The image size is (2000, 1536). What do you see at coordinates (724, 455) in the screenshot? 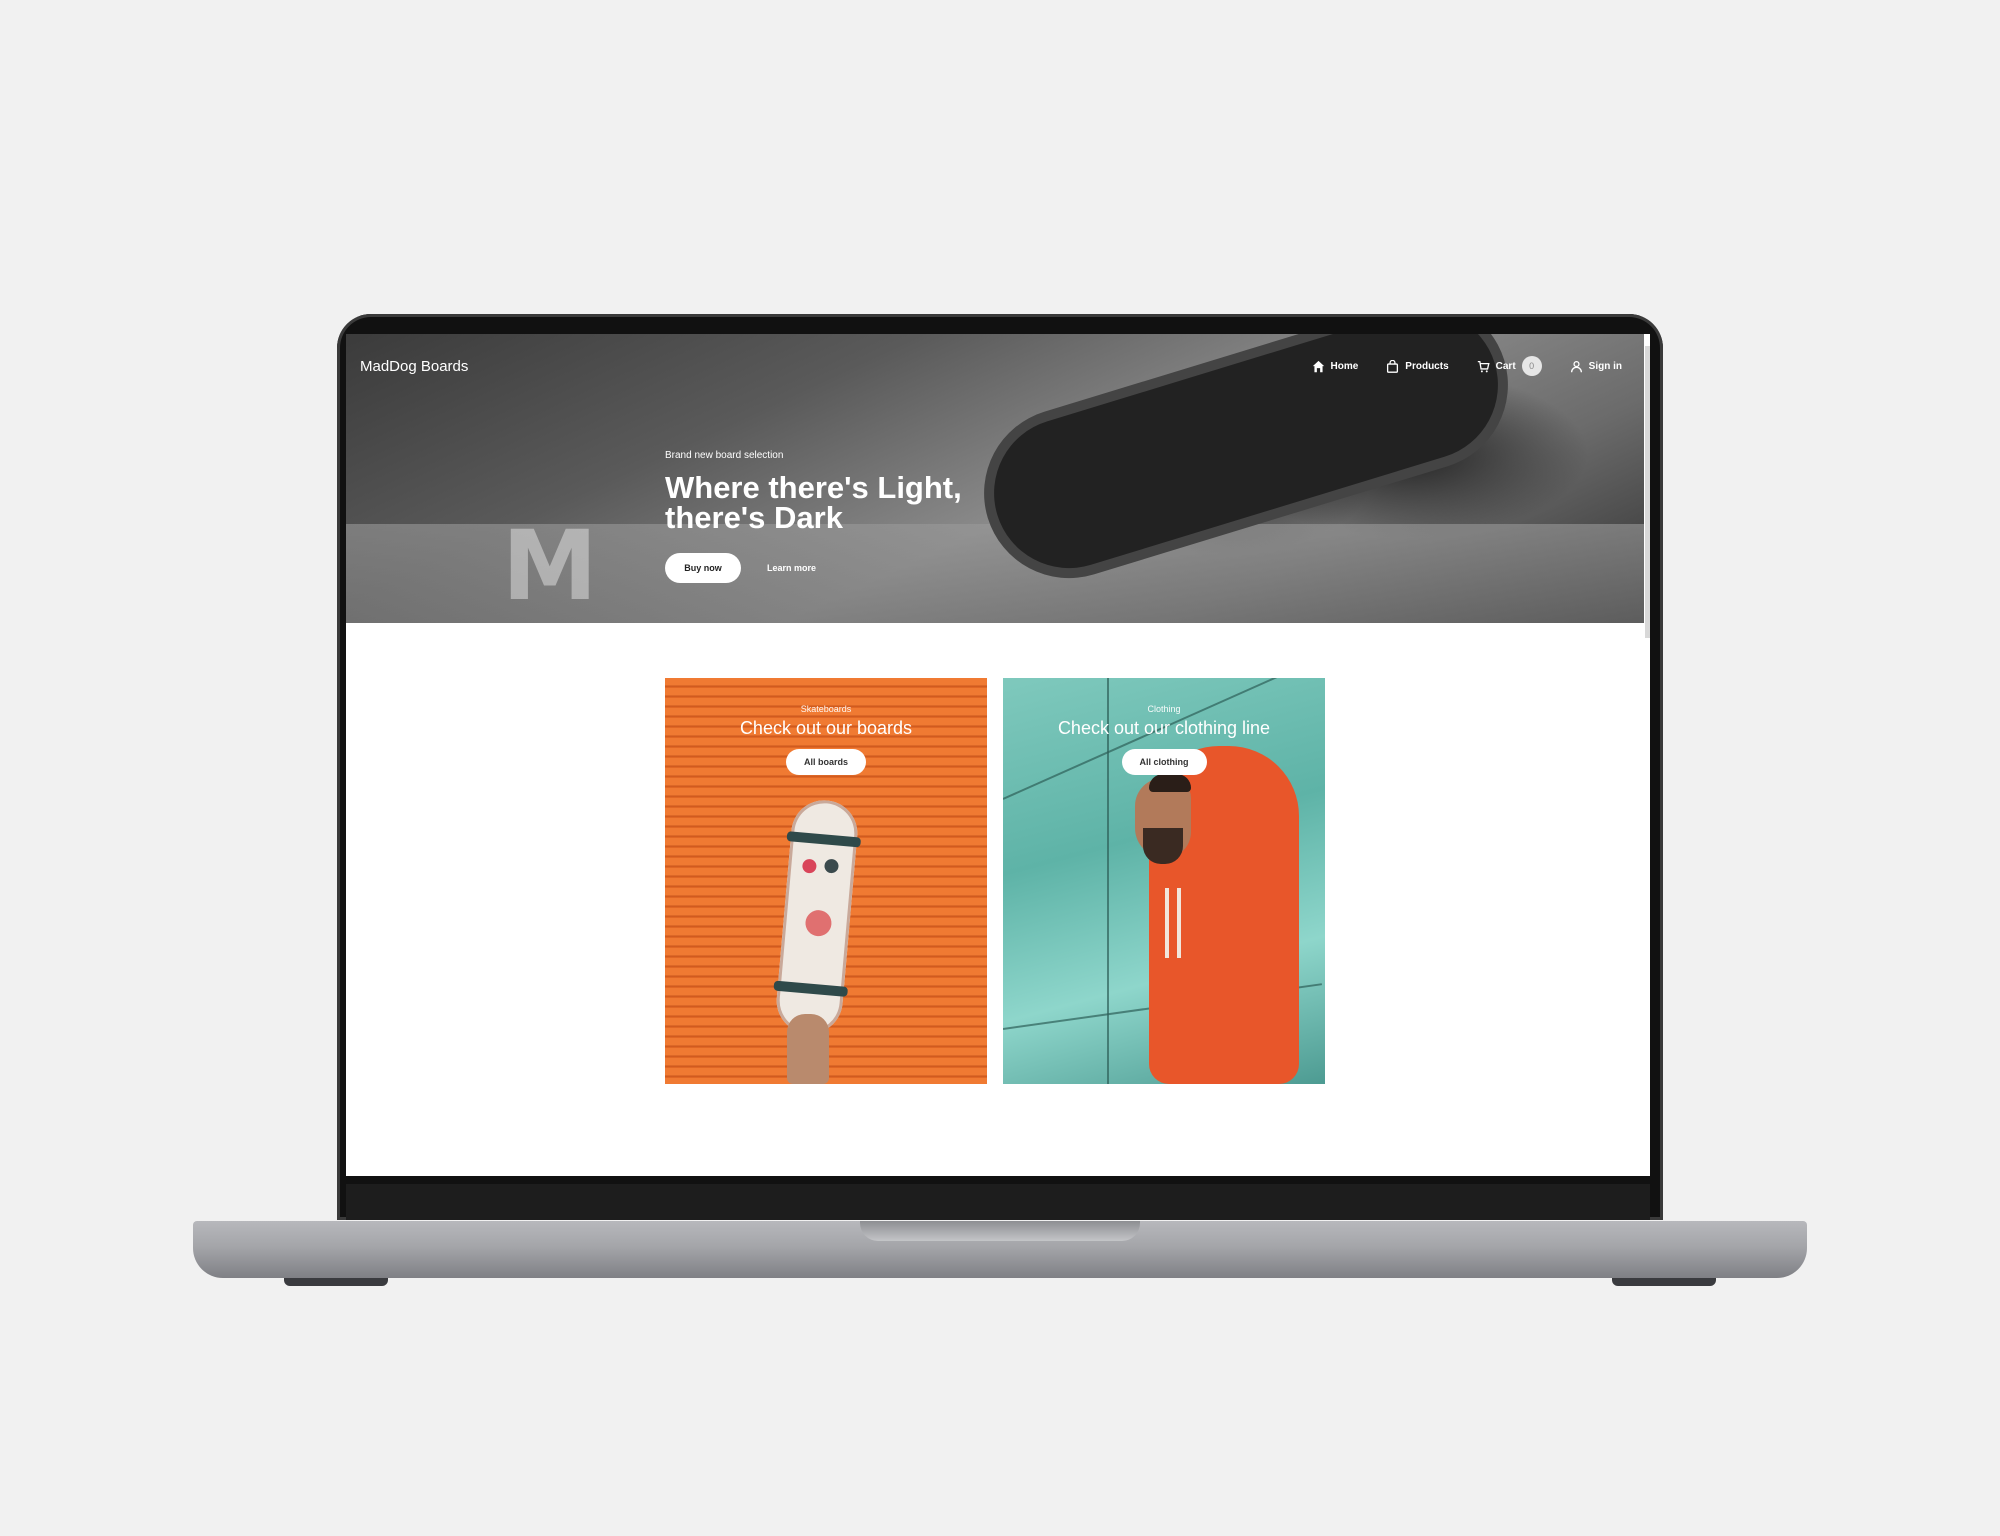
I see `hero-eyebrow: Brand new board selection` at bounding box center [724, 455].